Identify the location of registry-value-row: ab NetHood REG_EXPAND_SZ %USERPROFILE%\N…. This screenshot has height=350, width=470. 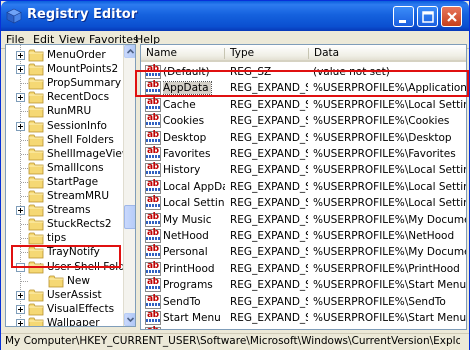
(303, 236).